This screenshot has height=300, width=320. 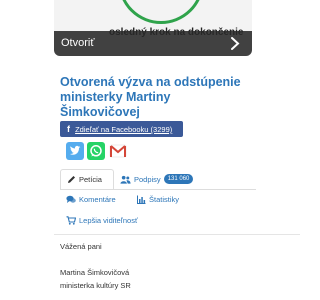 What do you see at coordinates (147, 179) in the screenshot?
I see `tab-podpisy-label: Podpisy` at bounding box center [147, 179].